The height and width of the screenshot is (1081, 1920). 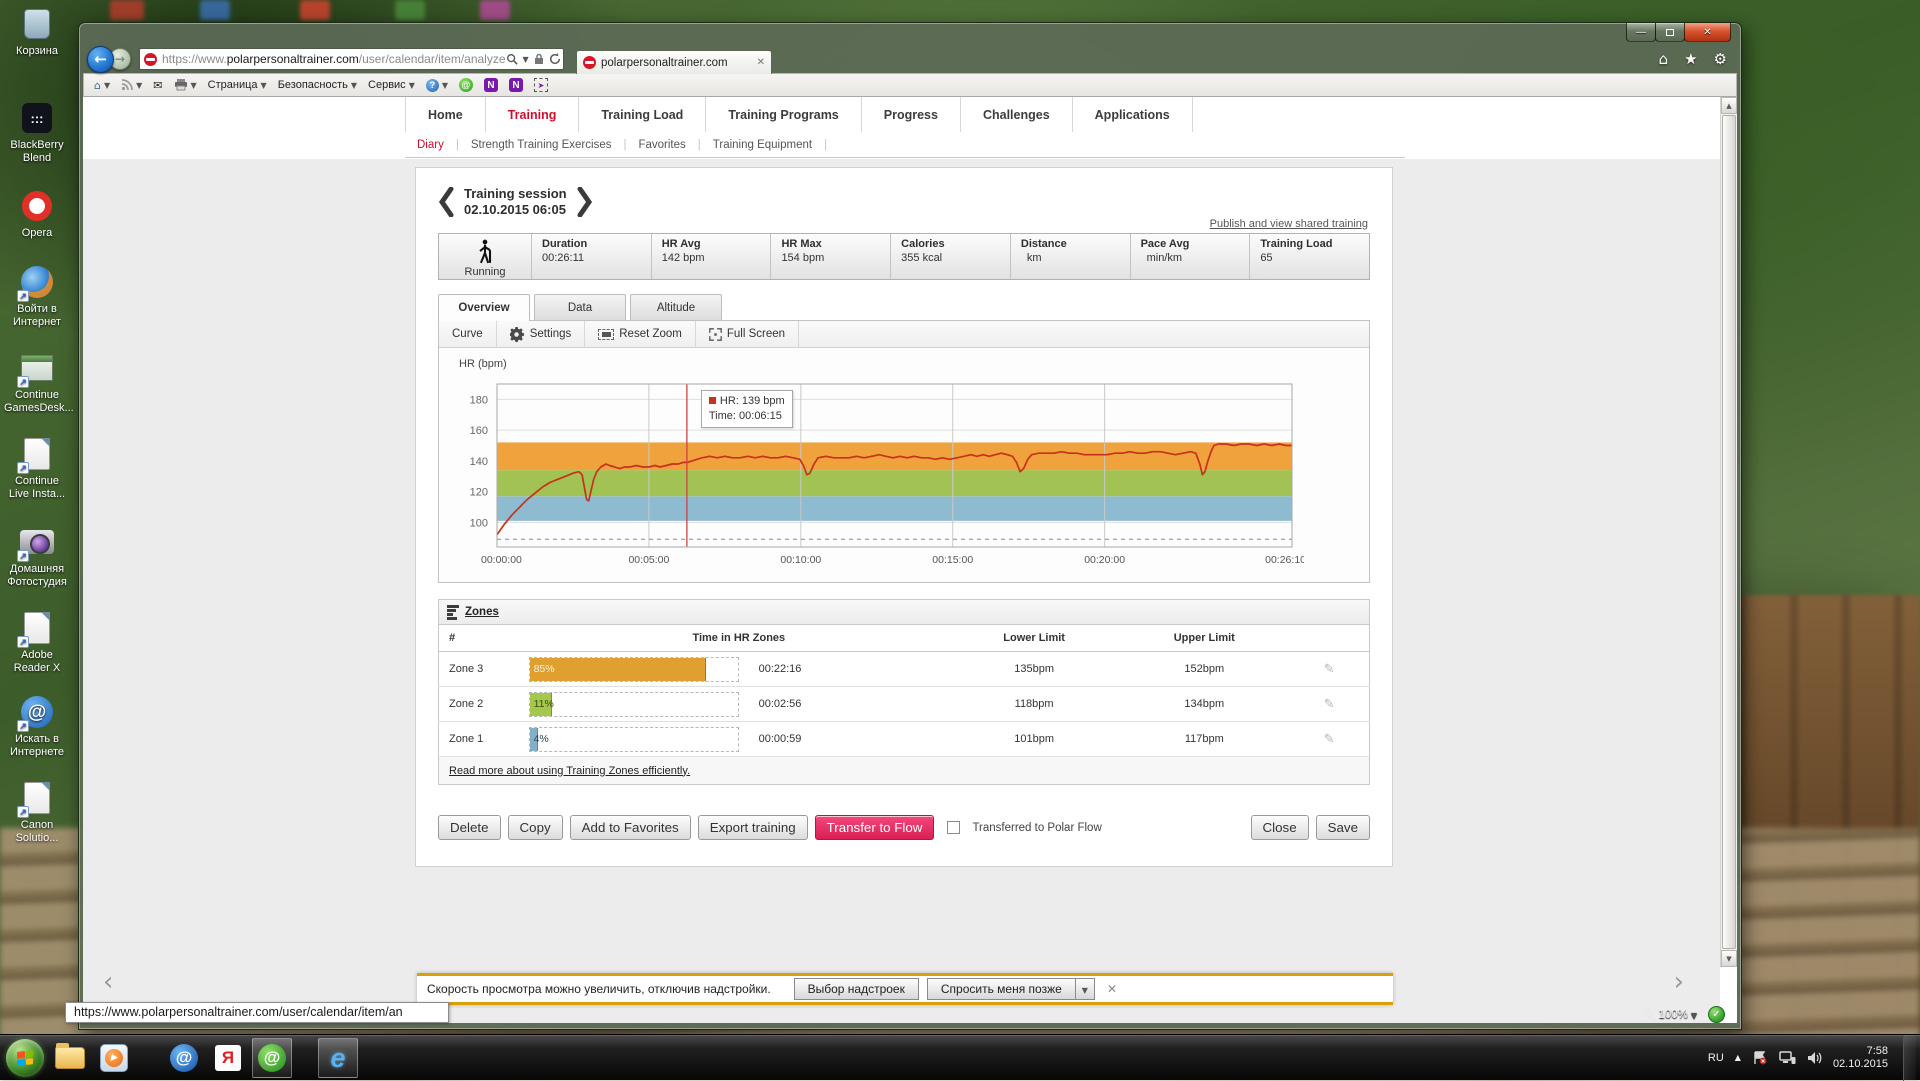 What do you see at coordinates (37, 726) in the screenshot?
I see `desktop-icon-search-internet: @↗ Искать в Интернете` at bounding box center [37, 726].